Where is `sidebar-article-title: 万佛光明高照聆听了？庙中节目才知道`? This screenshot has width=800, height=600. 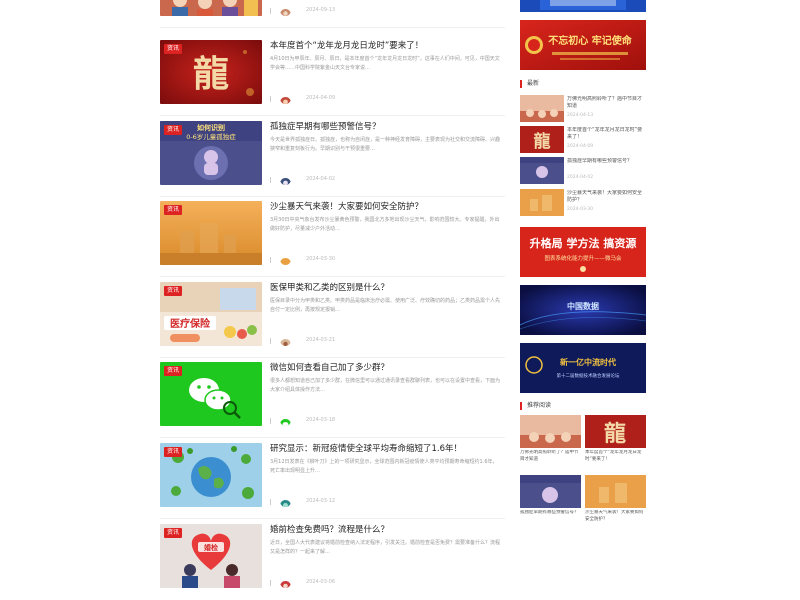 sidebar-article-title: 万佛光明高照聆听了？庙中节目才知道 is located at coordinates (606, 103).